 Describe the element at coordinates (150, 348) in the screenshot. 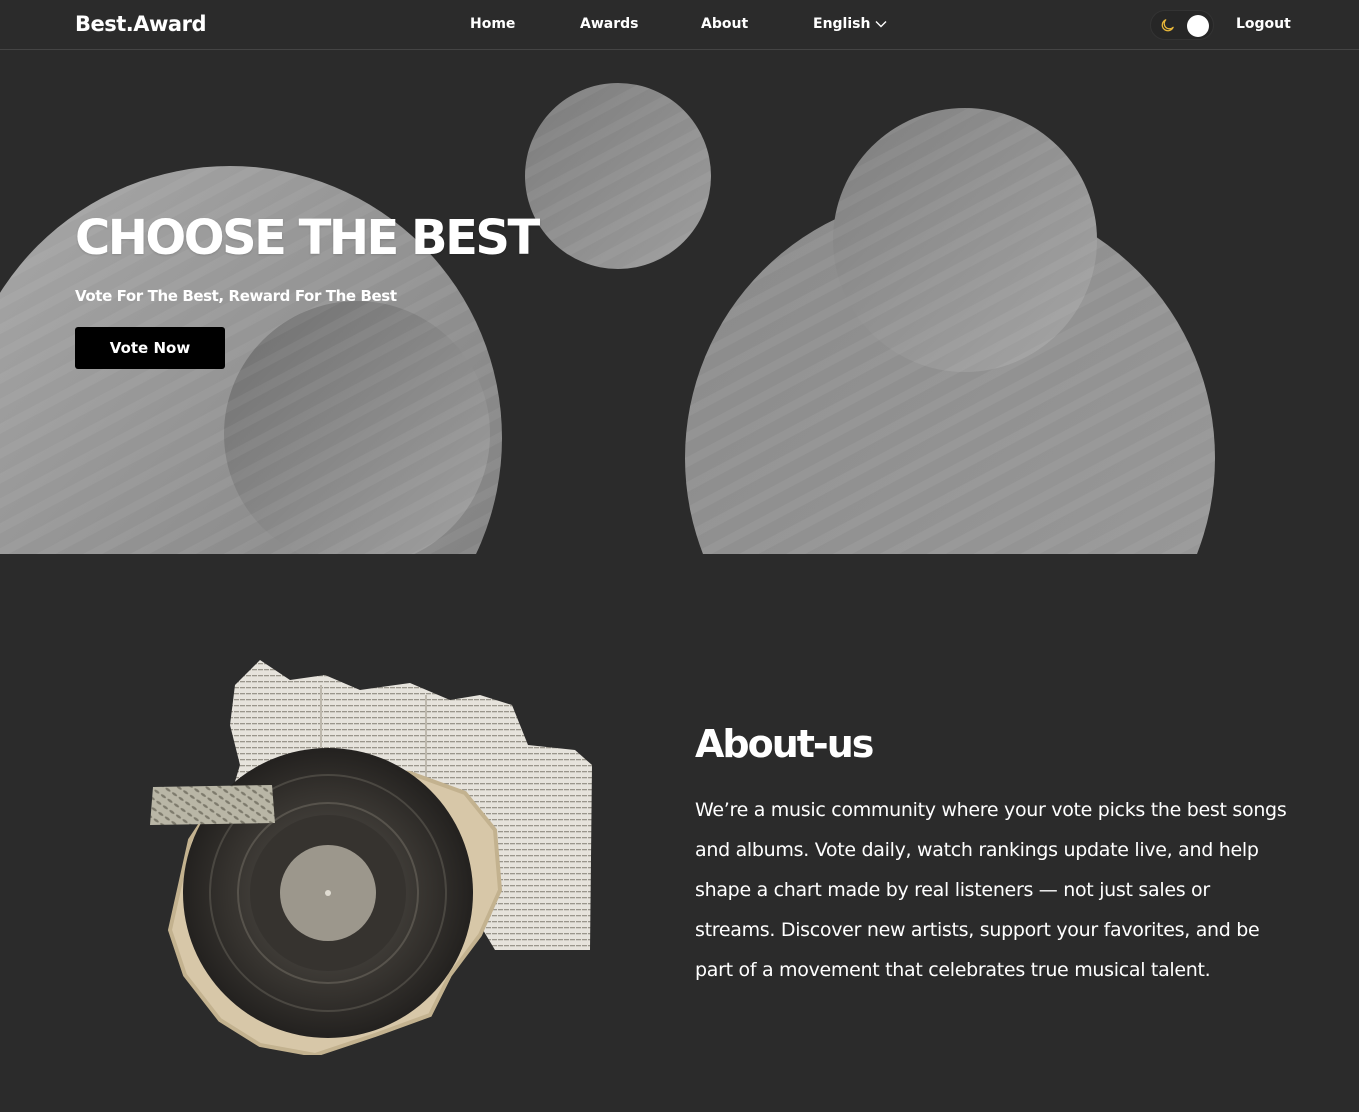

I see `vote-now-button: Vote Now` at that location.